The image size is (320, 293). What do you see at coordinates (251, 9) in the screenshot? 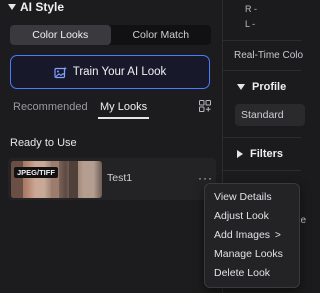
I see `r-value-label: R -` at bounding box center [251, 9].